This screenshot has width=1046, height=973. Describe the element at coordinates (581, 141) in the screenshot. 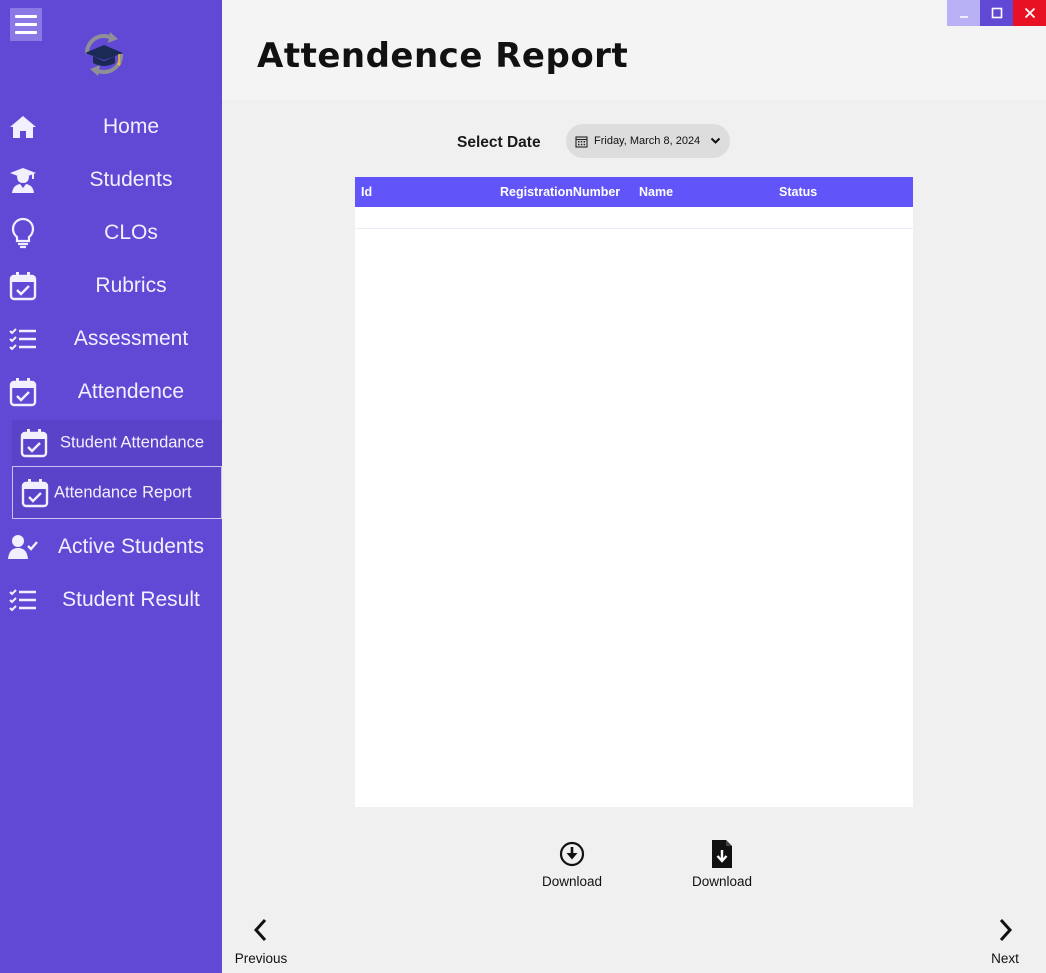

I see `calendar-icon` at that location.